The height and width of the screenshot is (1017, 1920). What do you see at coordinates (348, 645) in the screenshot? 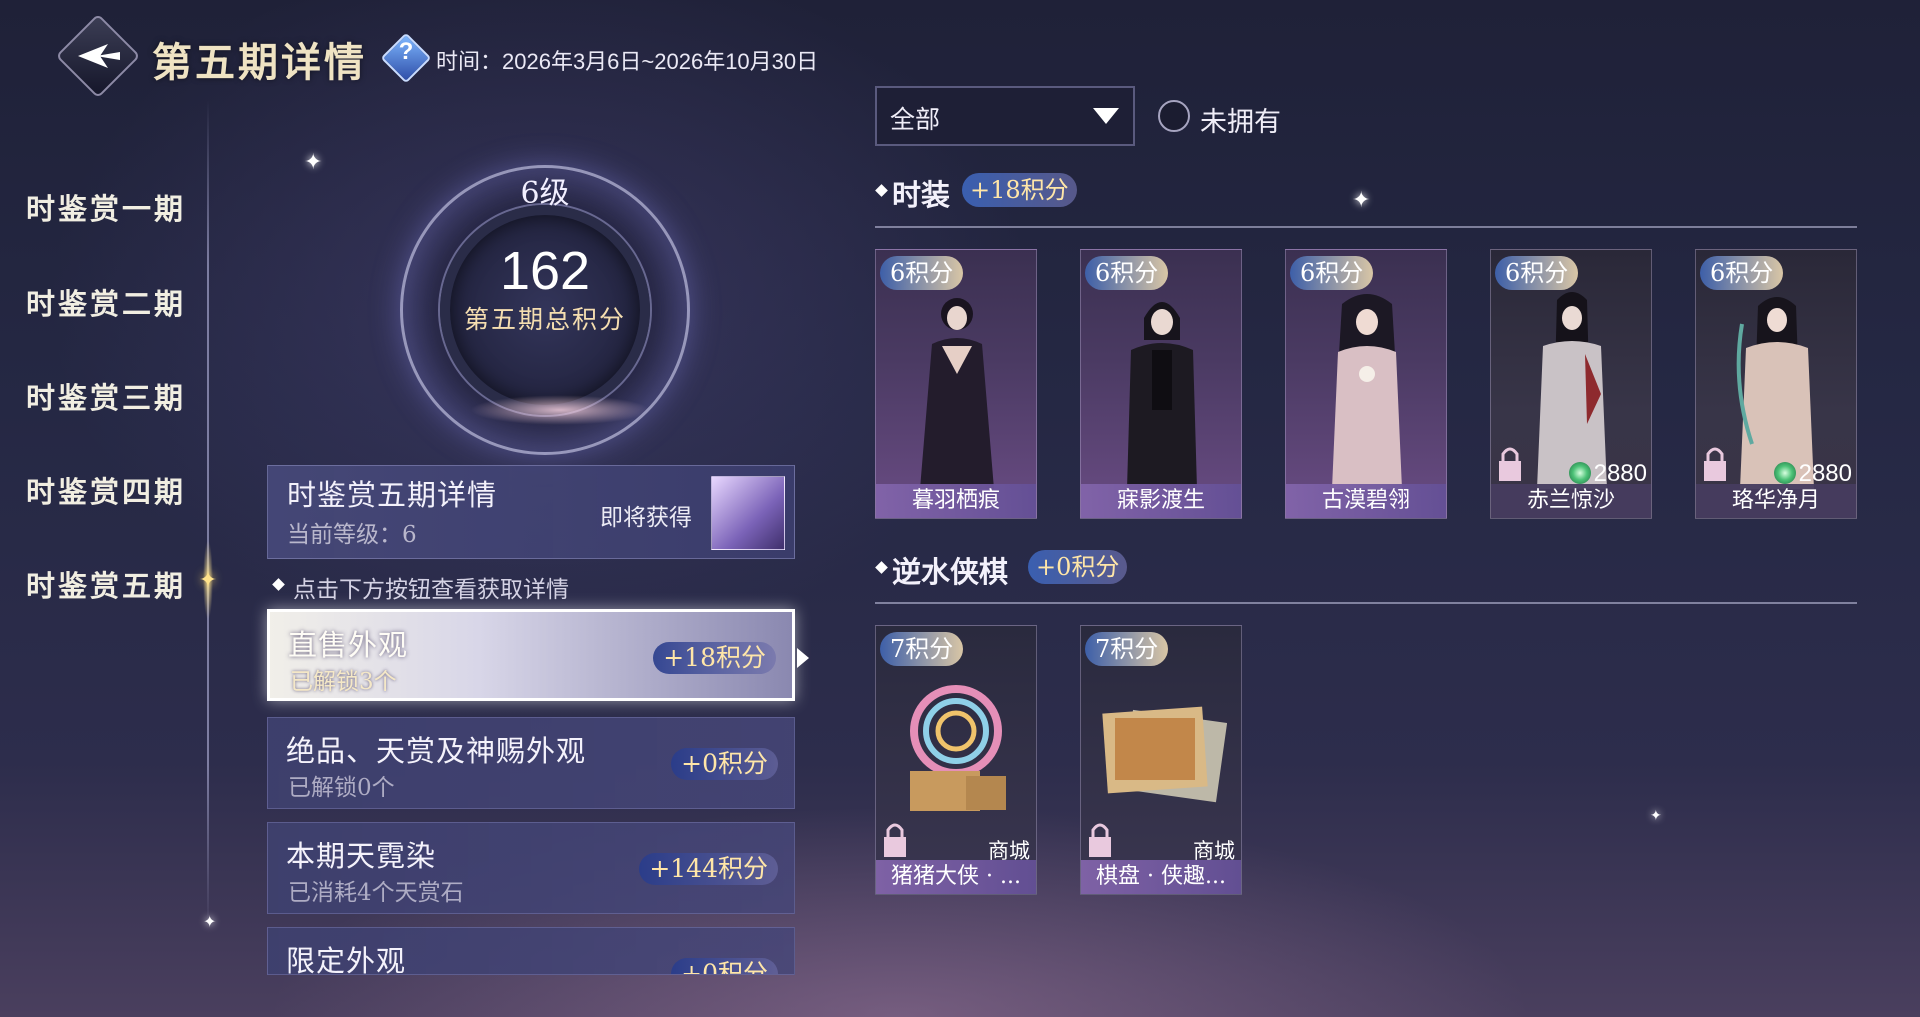
I see `category-title: 直售外观` at bounding box center [348, 645].